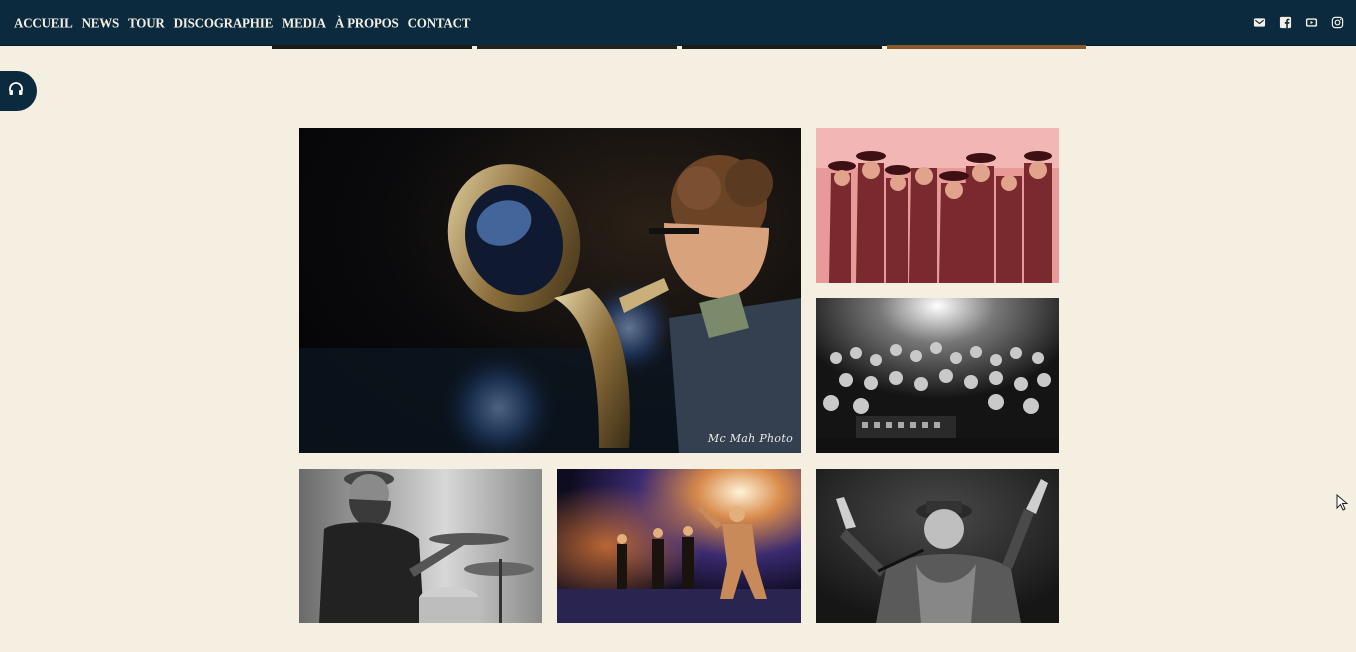 The image size is (1356, 652). Describe the element at coordinates (304, 22) in the screenshot. I see `nav-link-media: MEDIA` at that location.